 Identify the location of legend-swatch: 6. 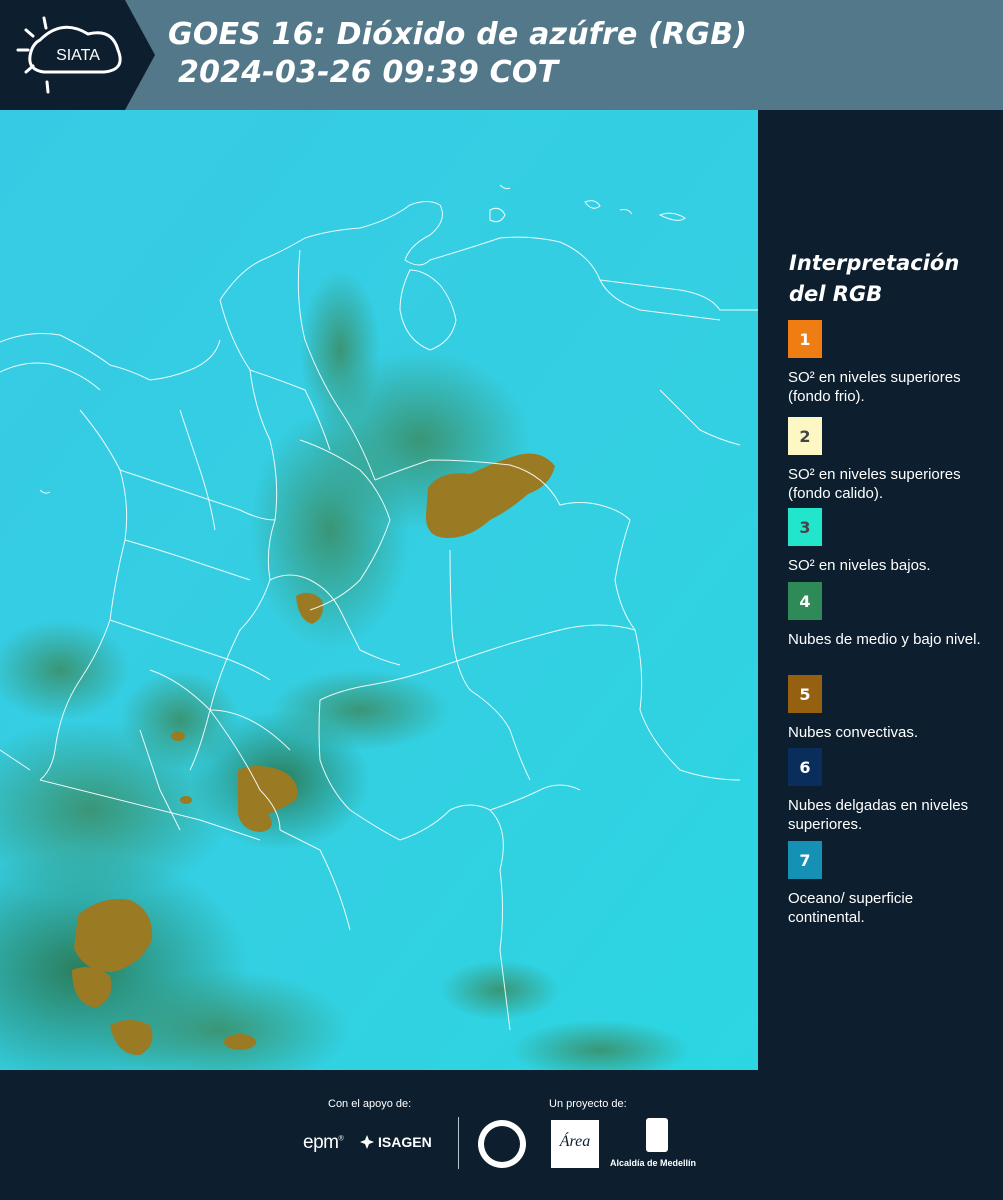
(805, 767).